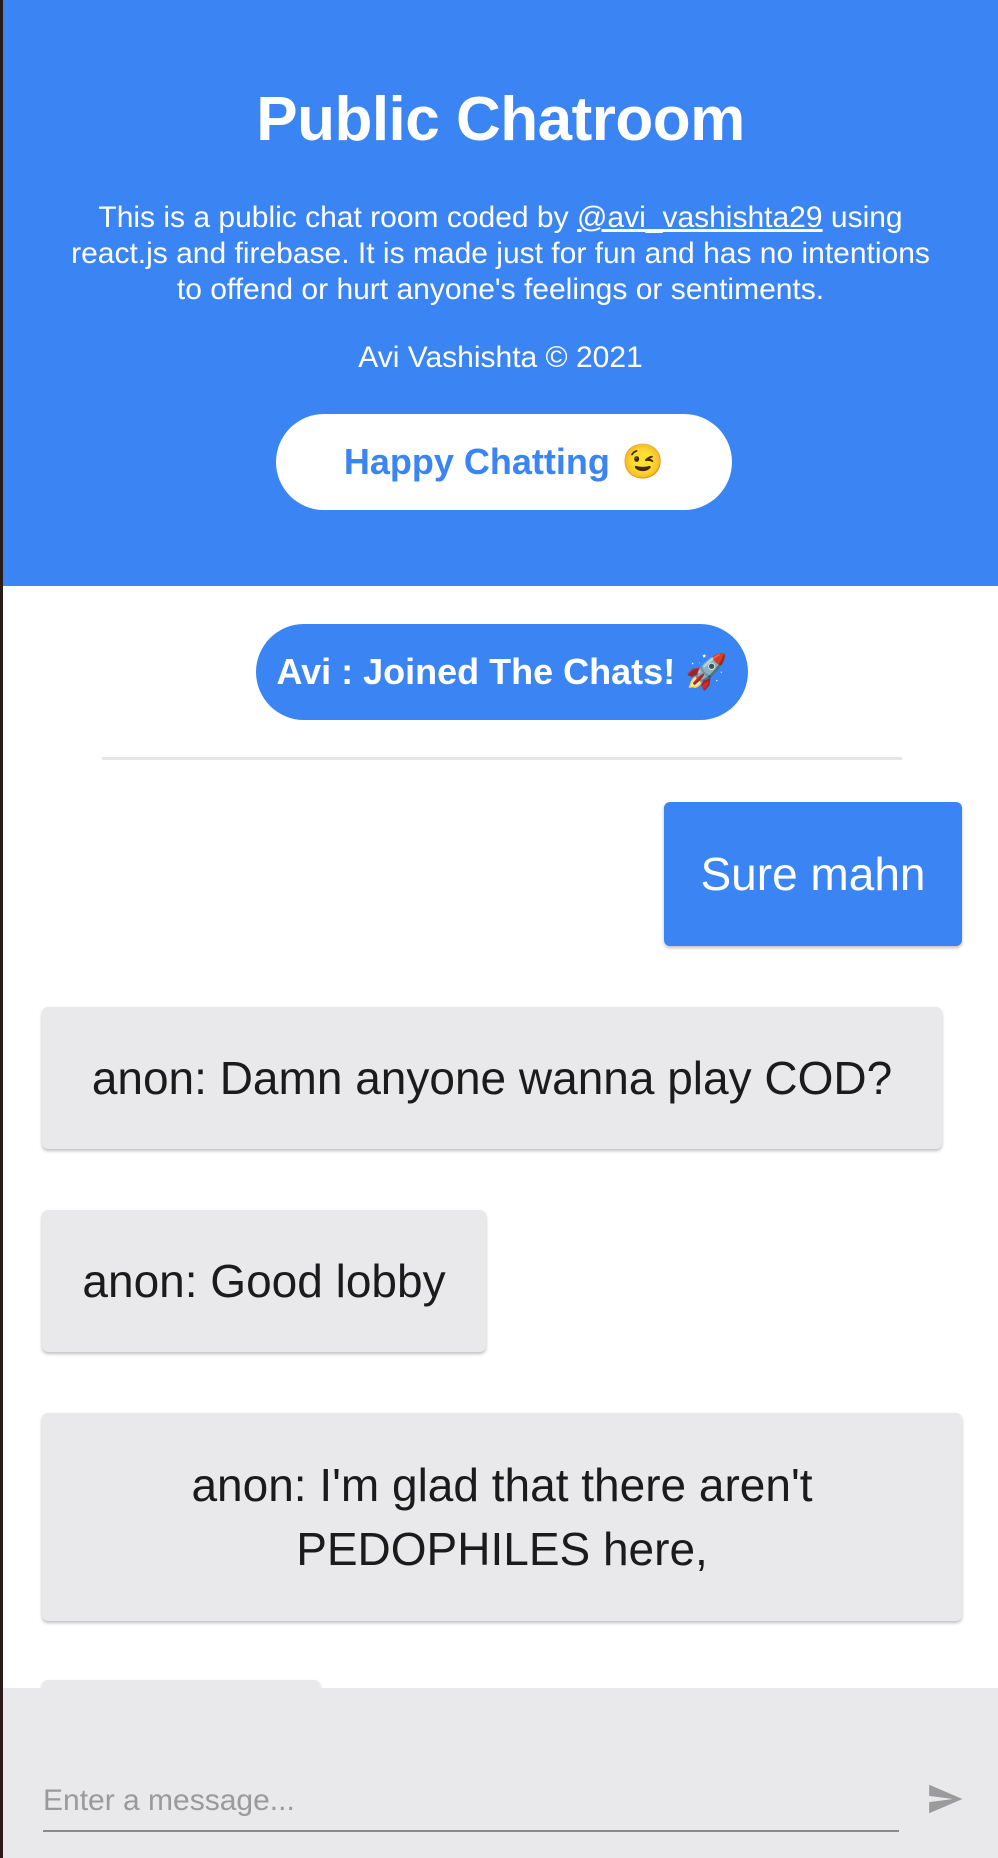 Image resolution: width=998 pixels, height=1858 pixels. I want to click on message-composer, so click(500, 1773).